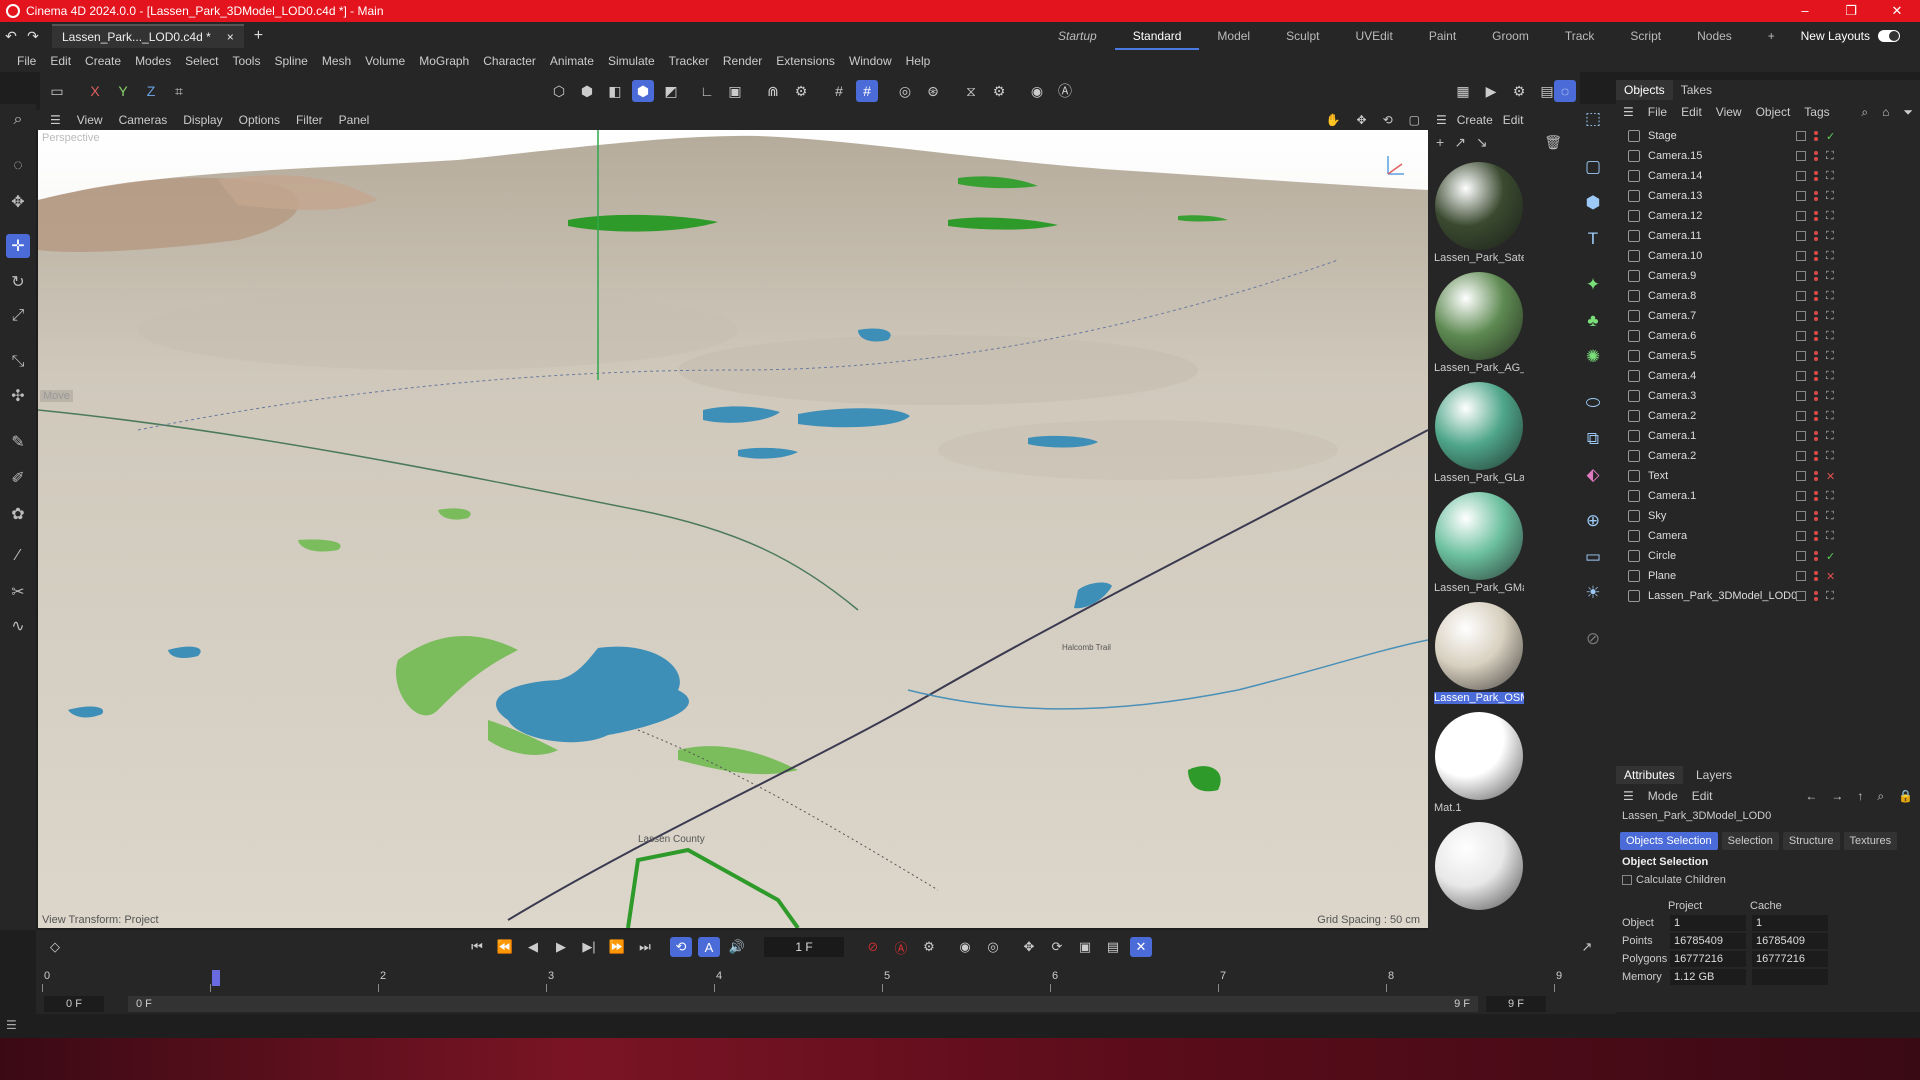 The height and width of the screenshot is (1080, 1920). I want to click on undo-icon: ↶, so click(11, 36).